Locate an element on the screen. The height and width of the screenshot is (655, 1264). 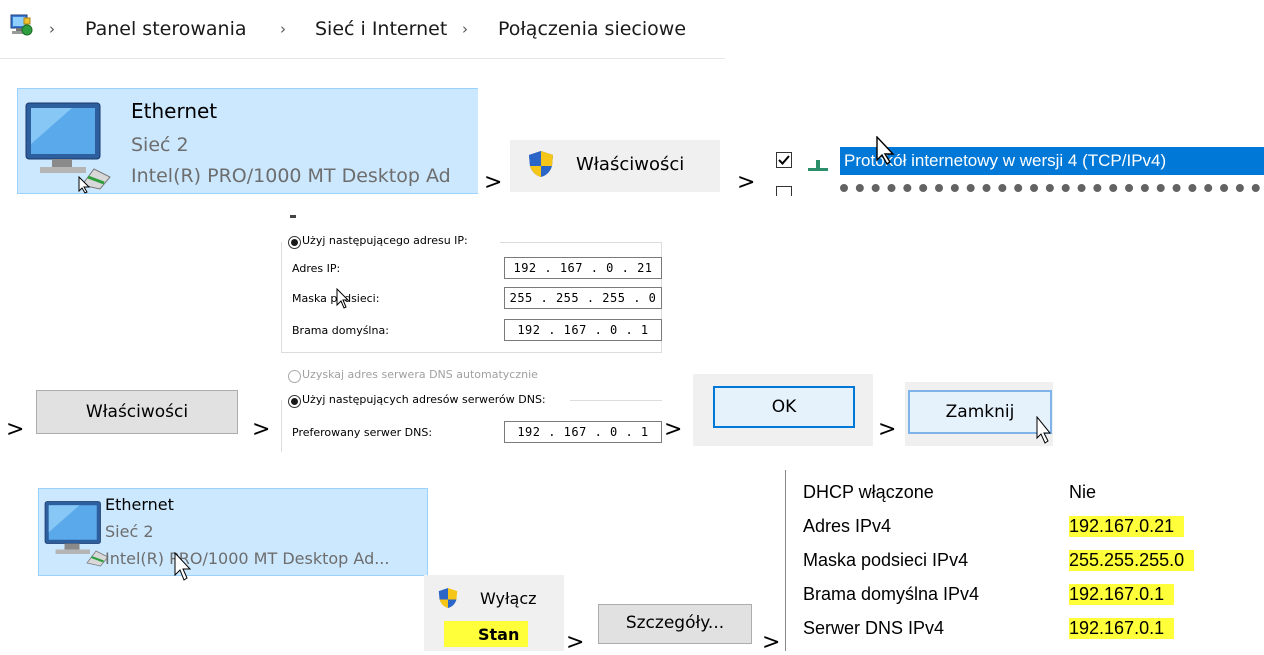
use-ip-radio is located at coordinates (294, 242).